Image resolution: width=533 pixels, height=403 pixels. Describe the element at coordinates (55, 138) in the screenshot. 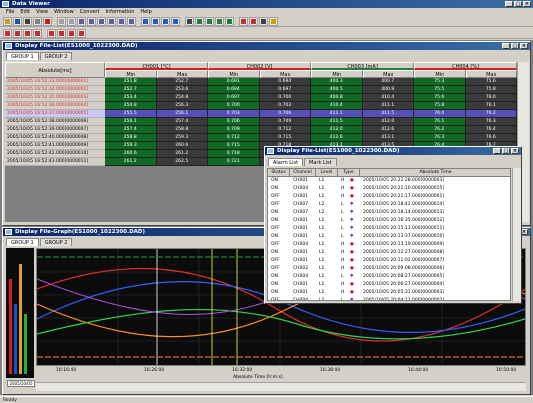

I see `row-timestamp: 2005/10/05 16:52:40.000[0000008]` at that location.